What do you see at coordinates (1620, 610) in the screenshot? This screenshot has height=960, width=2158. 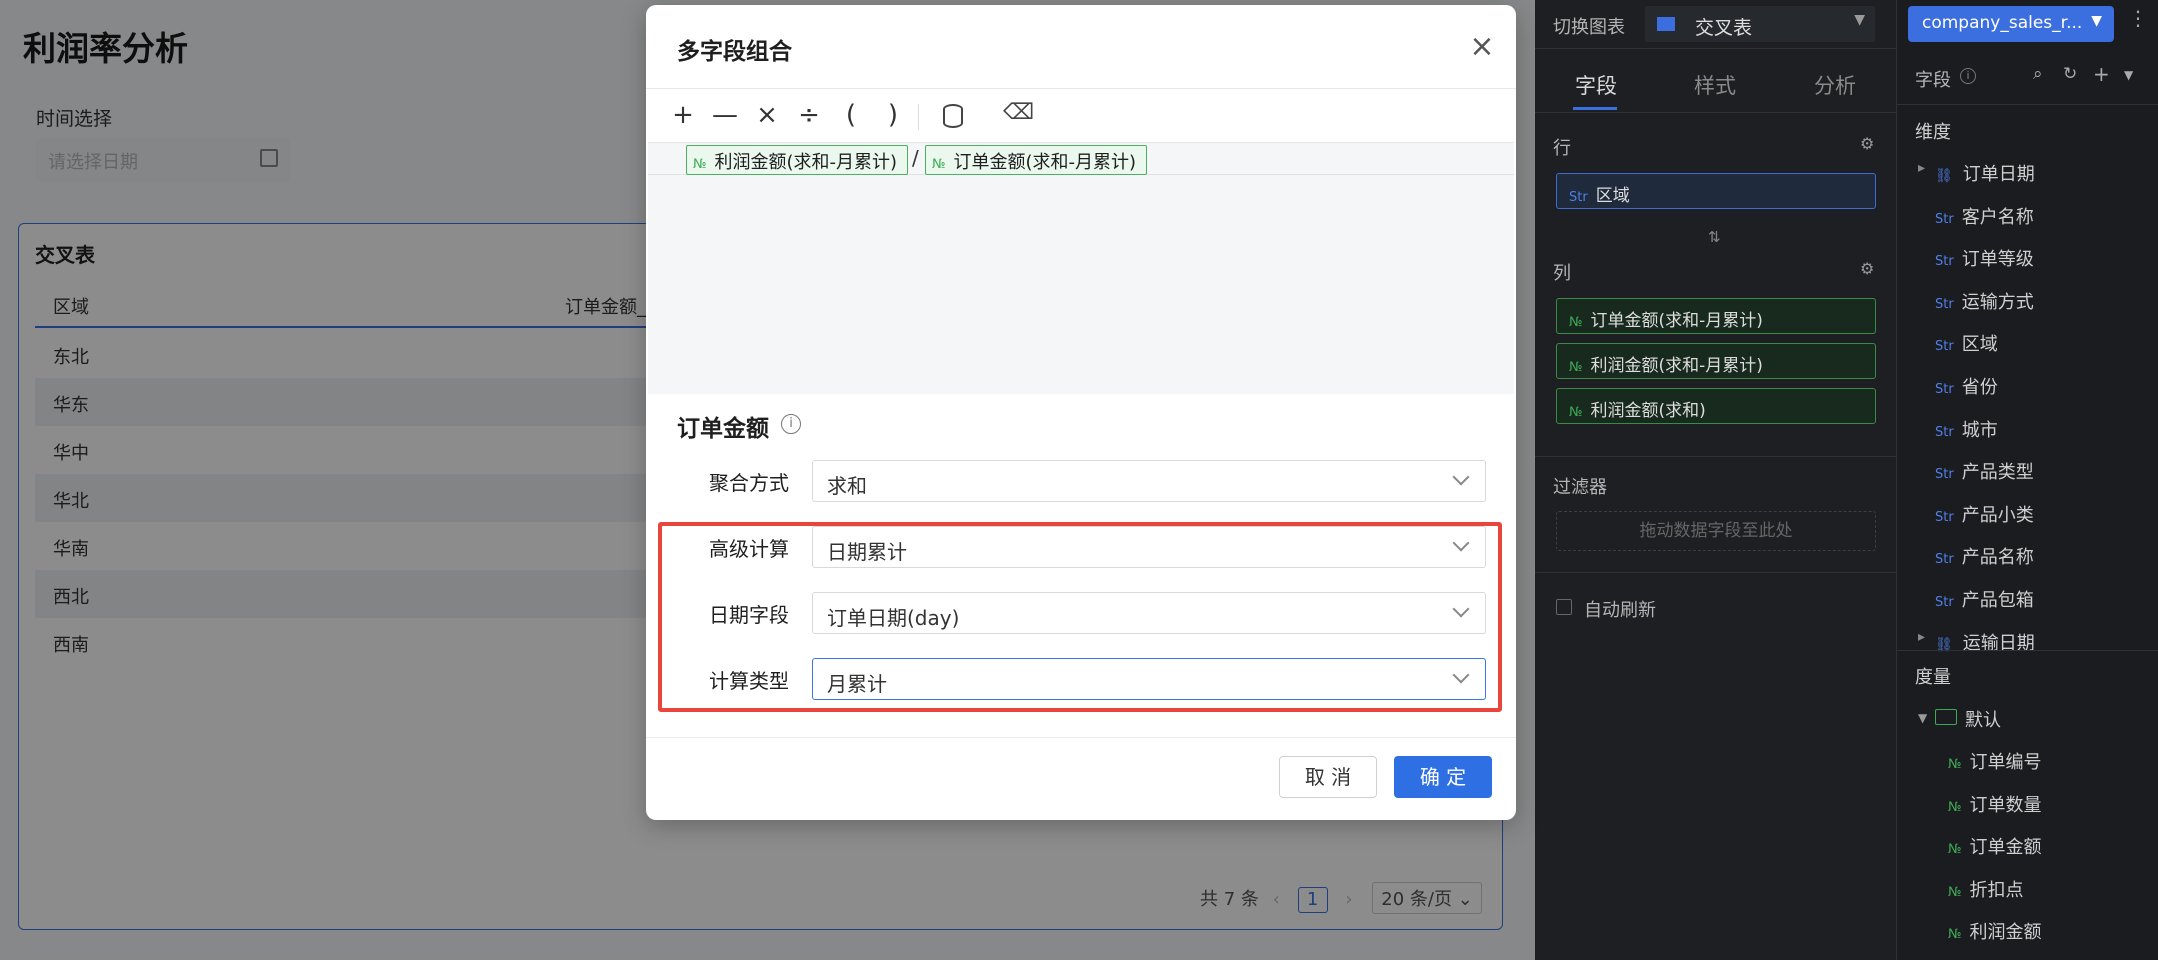 I see `auto-refresh-label: 自动刷新` at bounding box center [1620, 610].